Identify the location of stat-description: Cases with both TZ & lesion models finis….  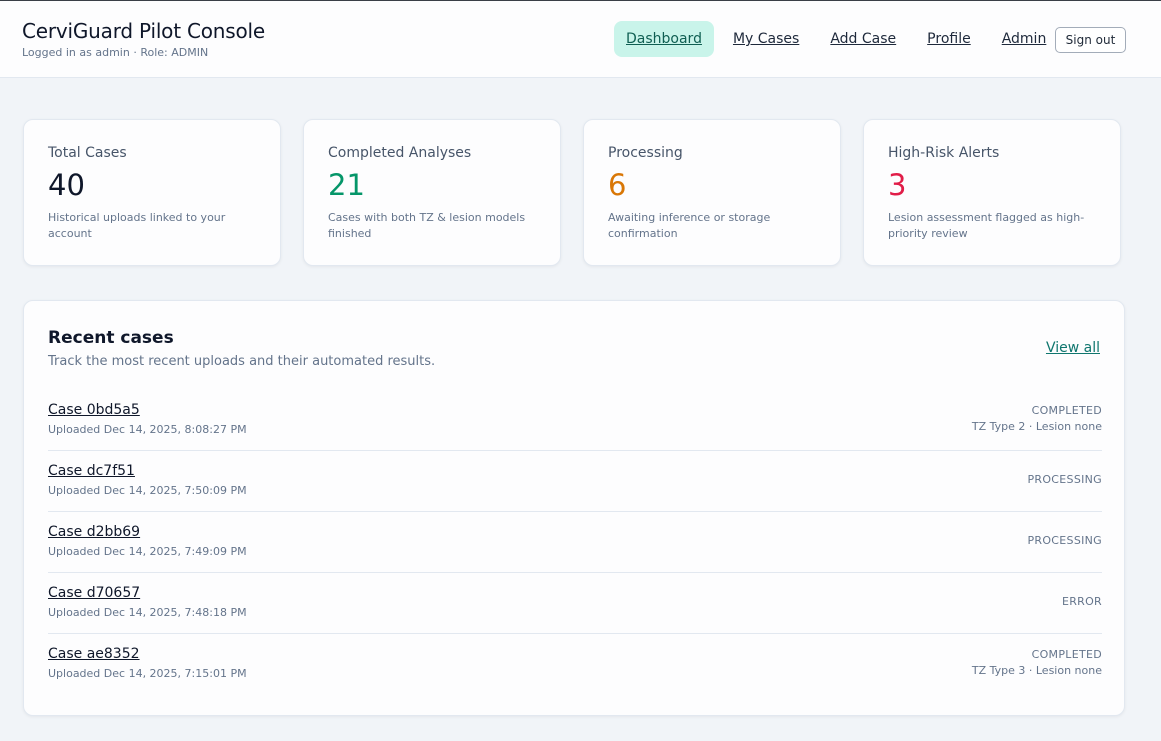
(427, 225).